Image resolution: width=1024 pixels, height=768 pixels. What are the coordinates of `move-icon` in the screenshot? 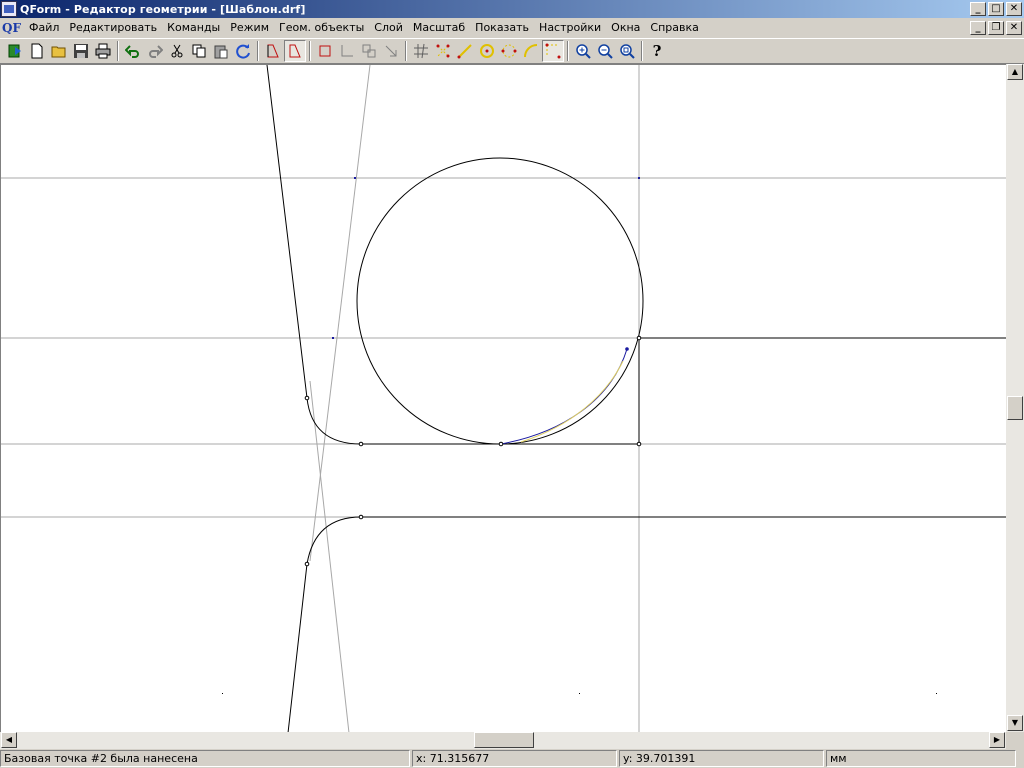 It's located at (369, 51).